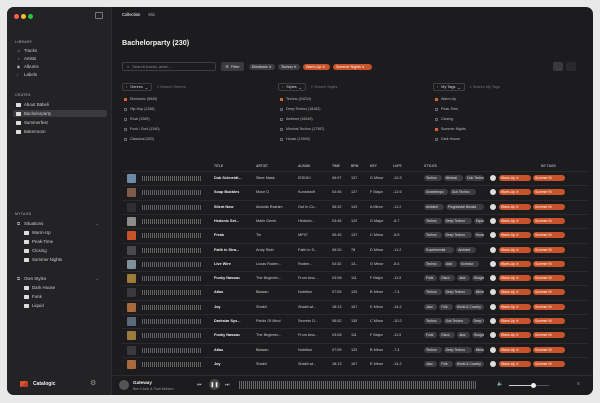 The image size is (600, 403). What do you see at coordinates (137, 119) in the screenshot?
I see `genres-option: Rock (2369)` at bounding box center [137, 119].